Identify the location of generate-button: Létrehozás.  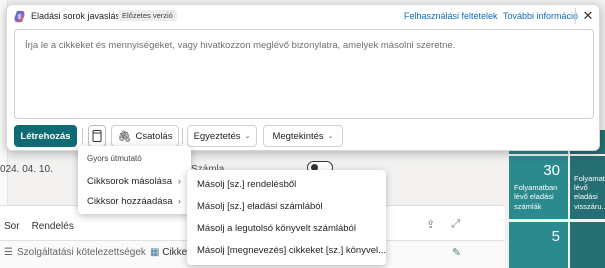
(45, 136).